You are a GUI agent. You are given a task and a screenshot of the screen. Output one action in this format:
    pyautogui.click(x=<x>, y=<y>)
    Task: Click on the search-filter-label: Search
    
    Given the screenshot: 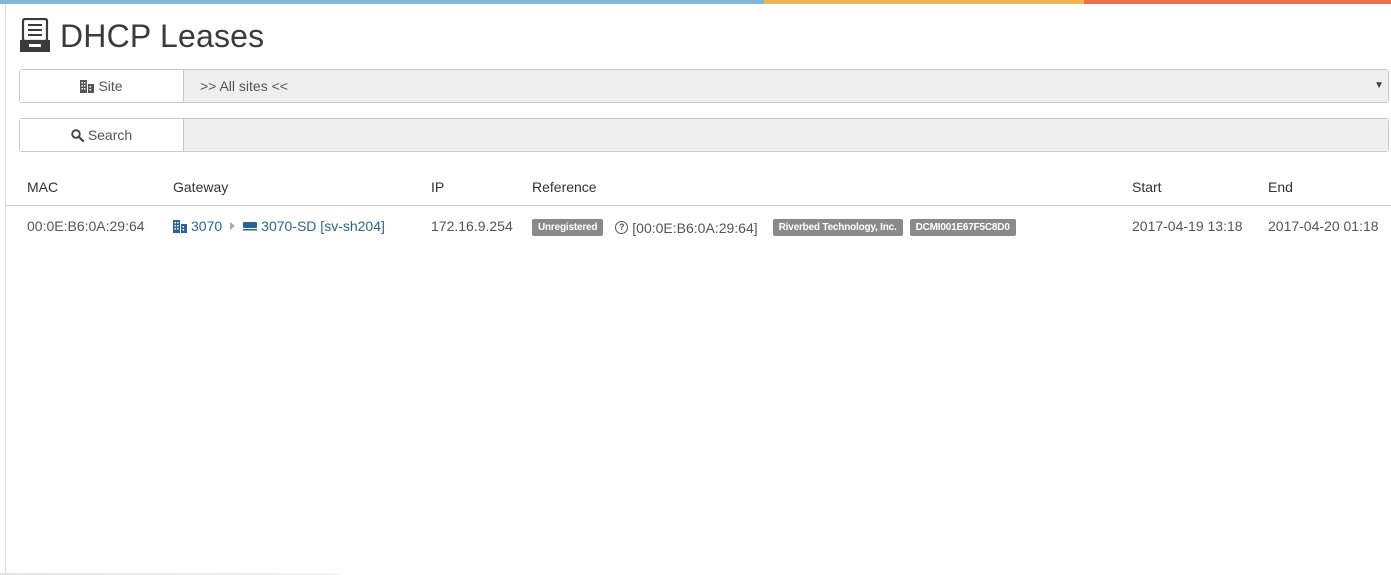 What is the action you would take?
    pyautogui.click(x=102, y=135)
    